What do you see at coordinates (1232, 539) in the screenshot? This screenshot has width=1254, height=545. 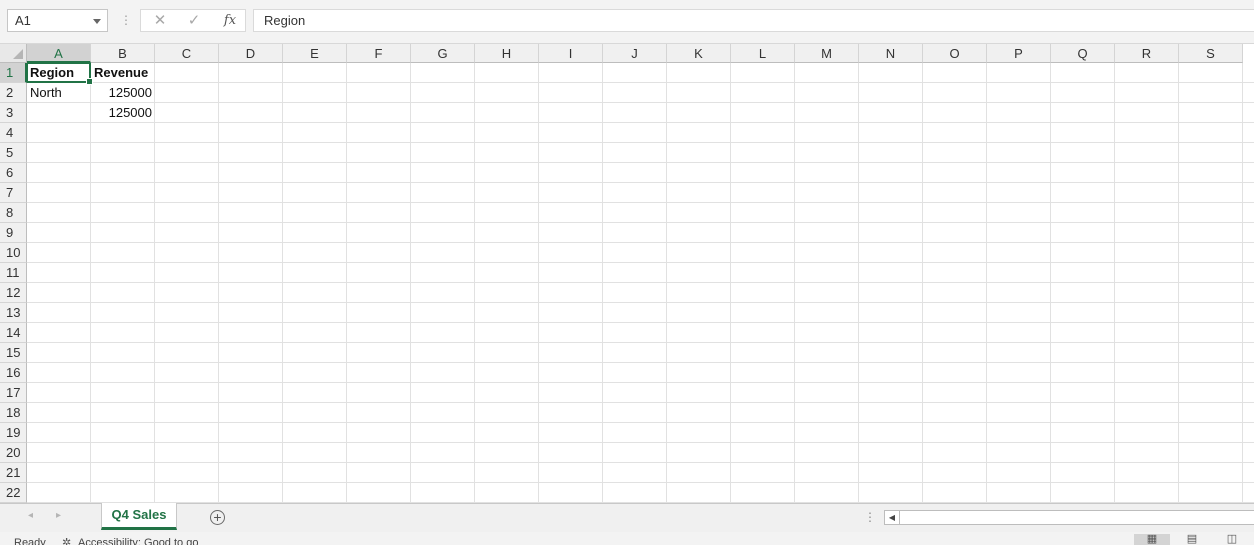 I see `page-break-preview-icon: ◫` at bounding box center [1232, 539].